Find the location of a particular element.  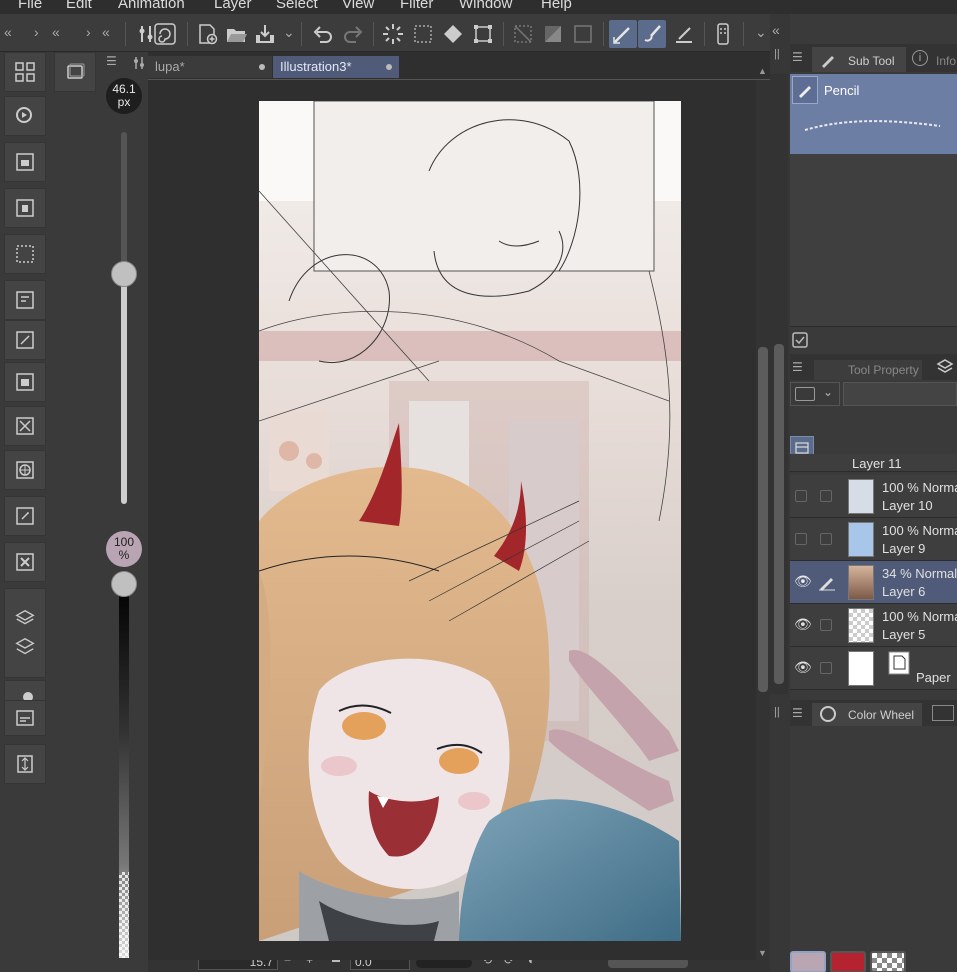

tab-illustration3: Illustration3* is located at coordinates (336, 67).